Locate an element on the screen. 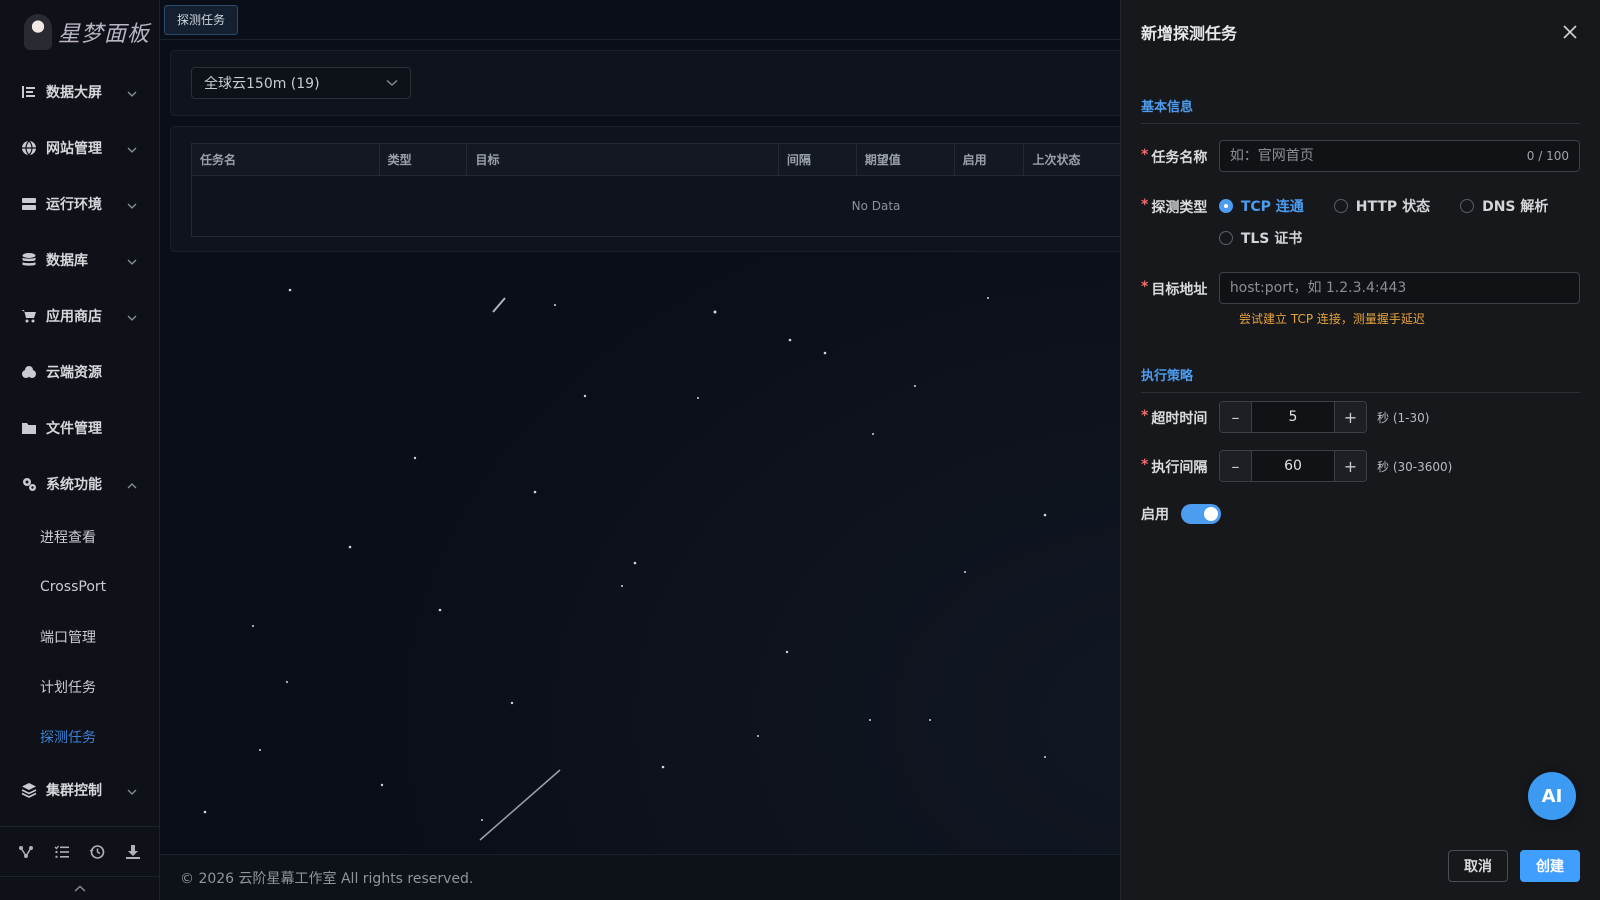  enable-row: 启用 is located at coordinates (1360, 514).